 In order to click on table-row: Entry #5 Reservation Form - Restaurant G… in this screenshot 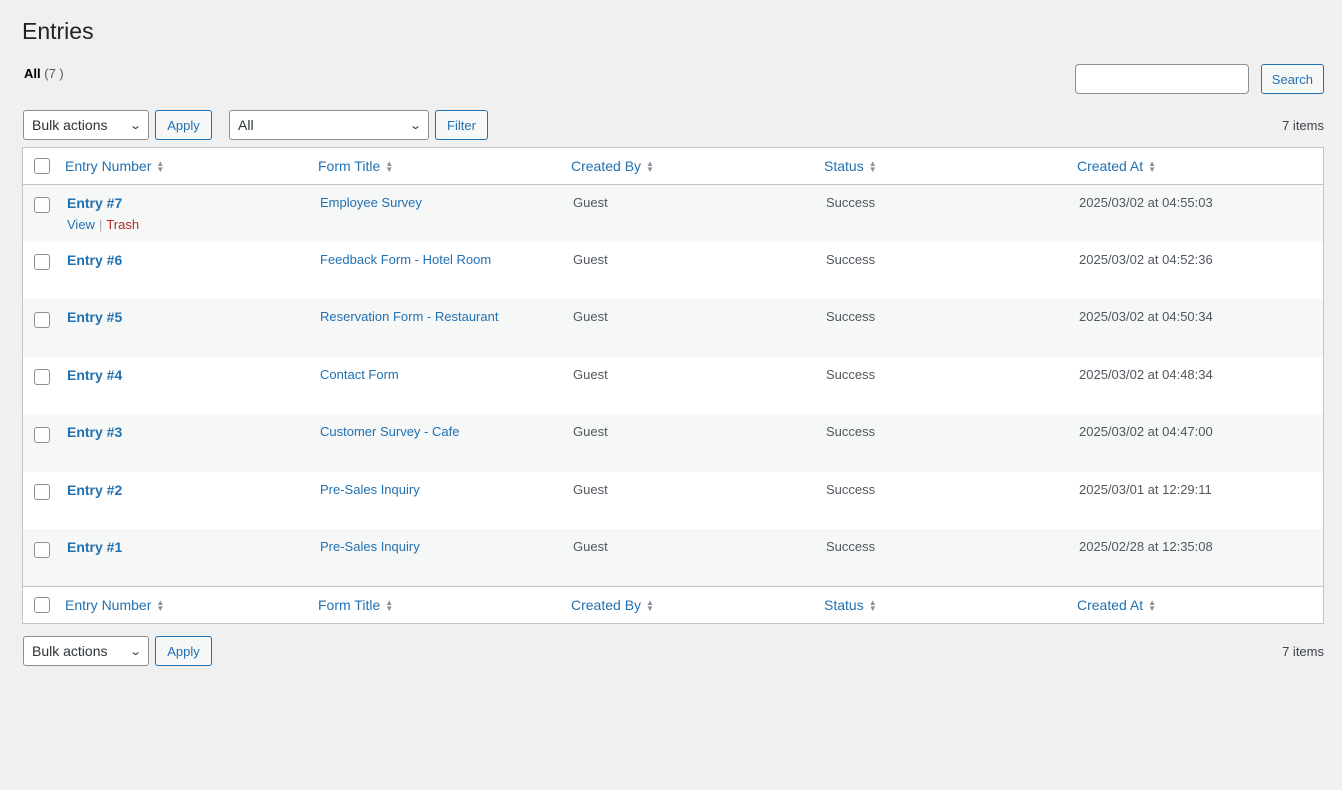, I will do `click(673, 328)`.